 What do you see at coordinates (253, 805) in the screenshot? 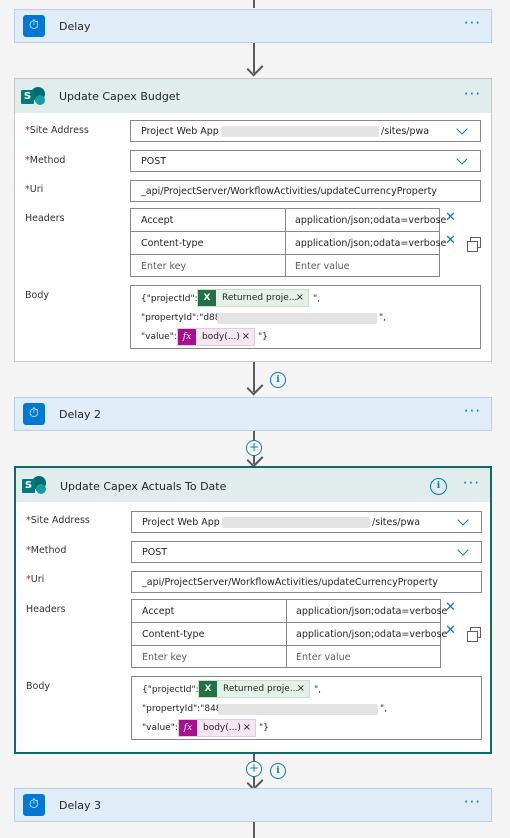
I see `delay-3-card: ⏱ Delay 3 ···` at bounding box center [253, 805].